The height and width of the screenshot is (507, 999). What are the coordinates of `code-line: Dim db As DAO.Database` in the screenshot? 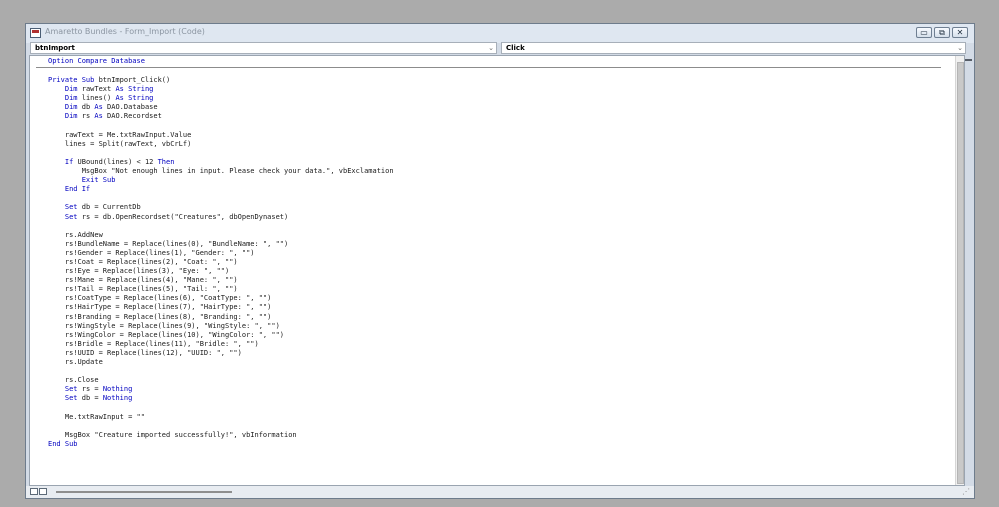 It's located at (221, 107).